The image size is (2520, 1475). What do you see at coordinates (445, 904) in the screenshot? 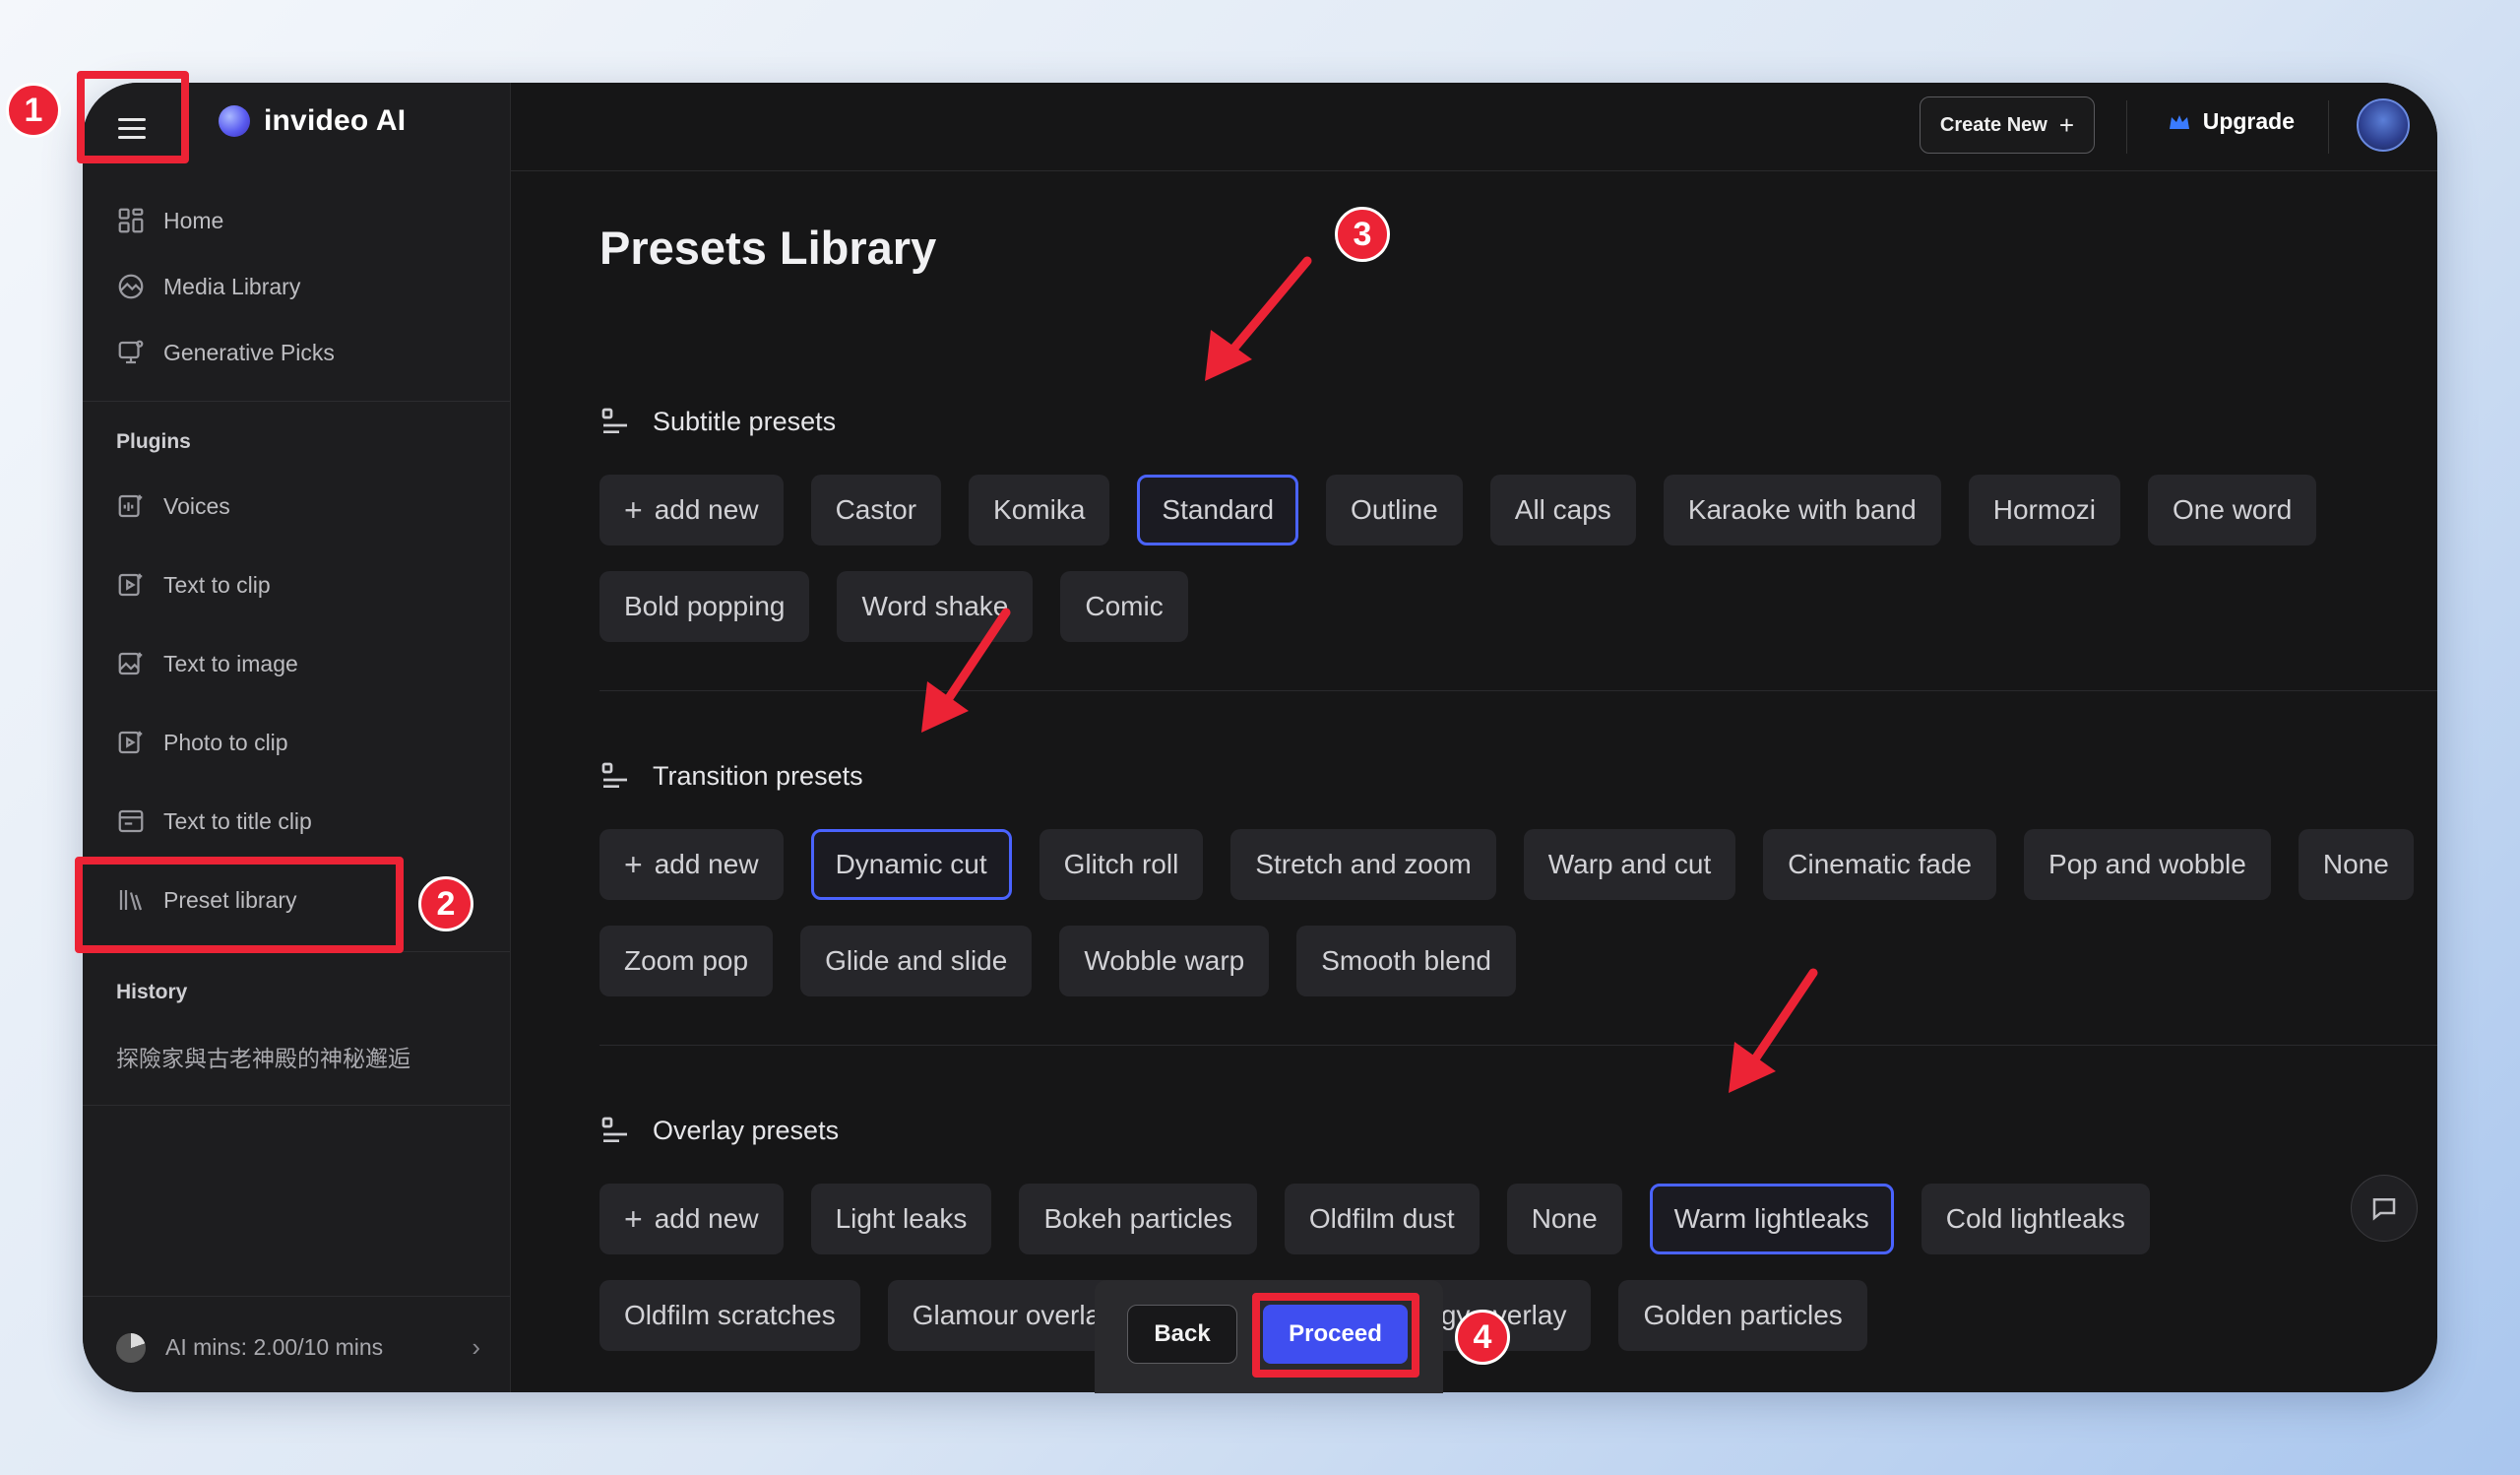
I see `step-badge-2: 2` at bounding box center [445, 904].